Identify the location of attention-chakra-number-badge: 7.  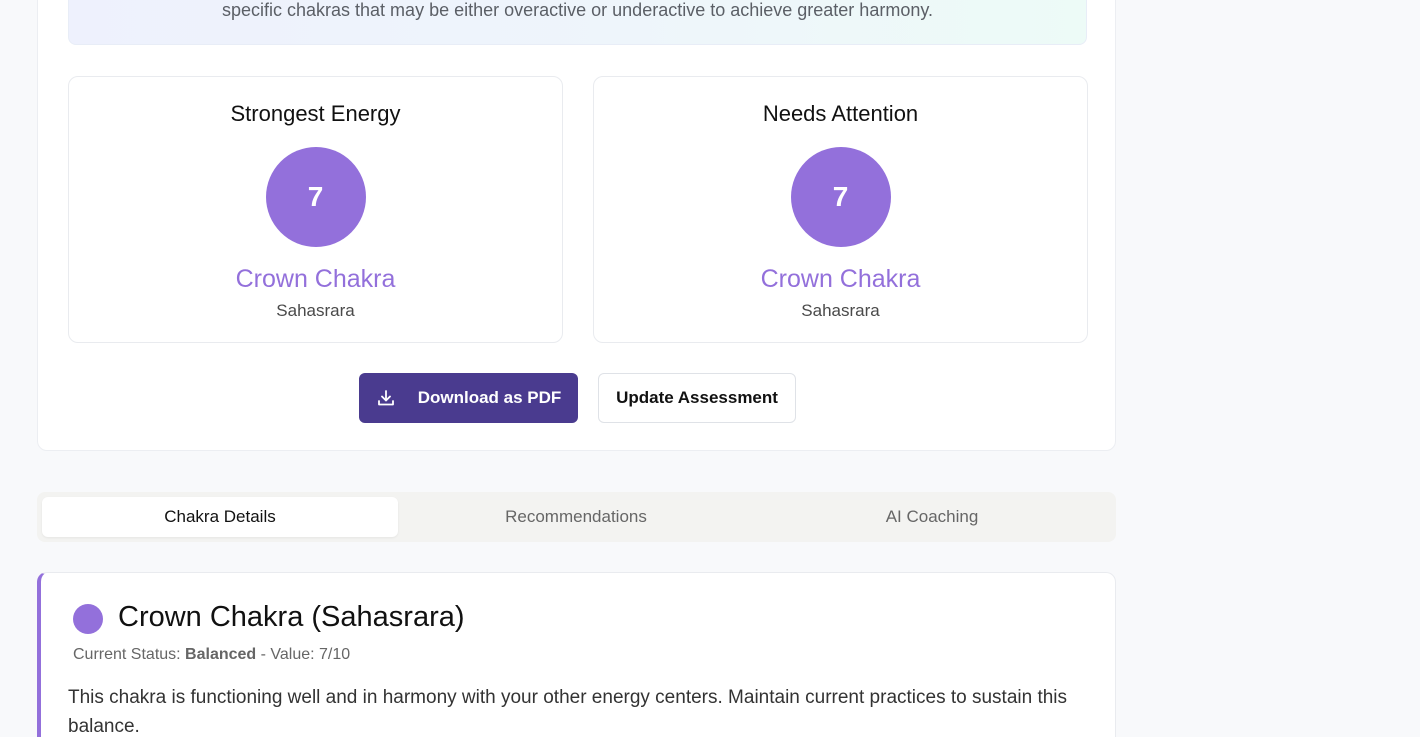
(840, 197).